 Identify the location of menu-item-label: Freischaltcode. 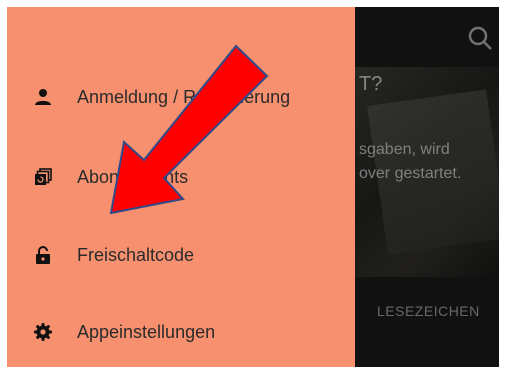
(136, 254).